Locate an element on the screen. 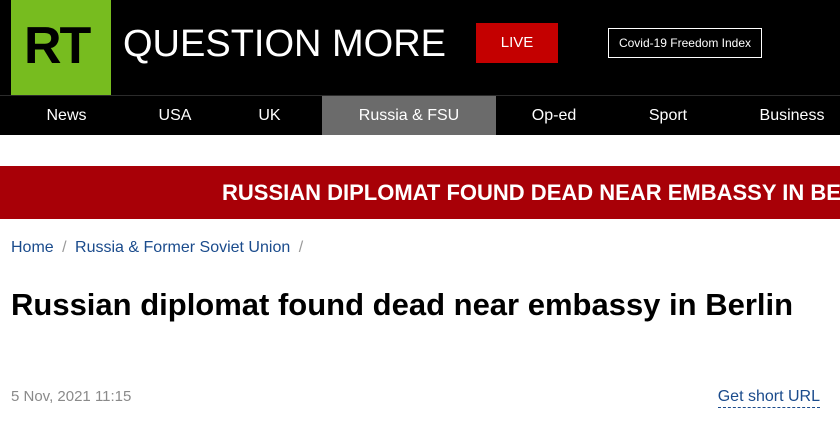 This screenshot has width=840, height=421. nav-item-uk: UK is located at coordinates (269, 115).